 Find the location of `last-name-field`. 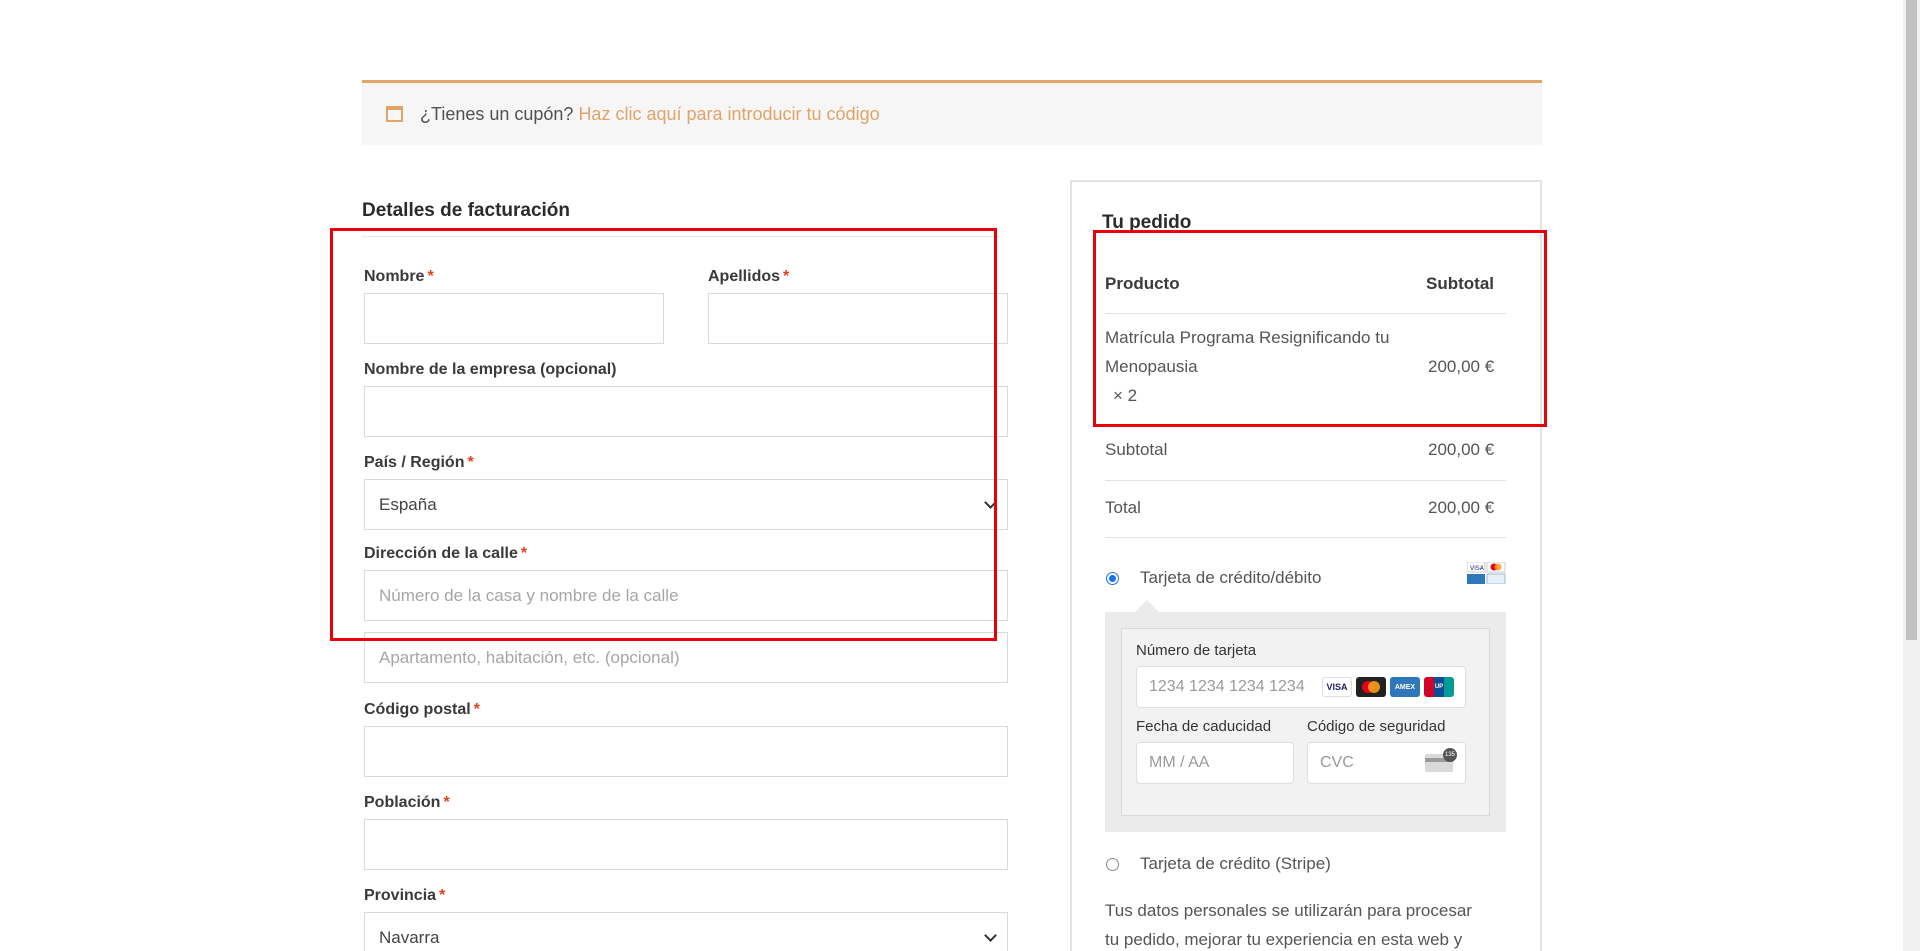

last-name-field is located at coordinates (858, 318).